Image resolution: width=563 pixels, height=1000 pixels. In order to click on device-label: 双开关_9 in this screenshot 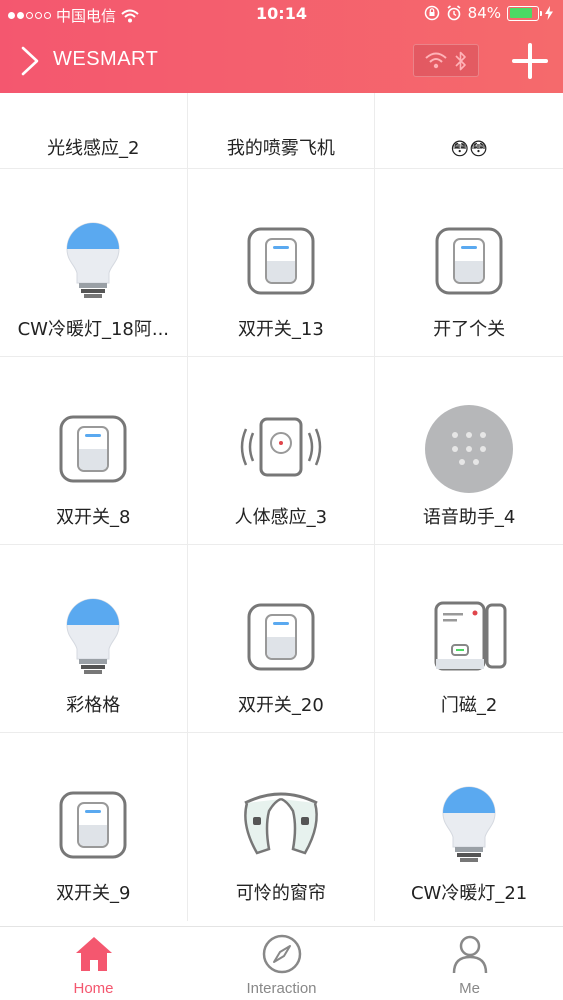, I will do `click(93, 893)`.